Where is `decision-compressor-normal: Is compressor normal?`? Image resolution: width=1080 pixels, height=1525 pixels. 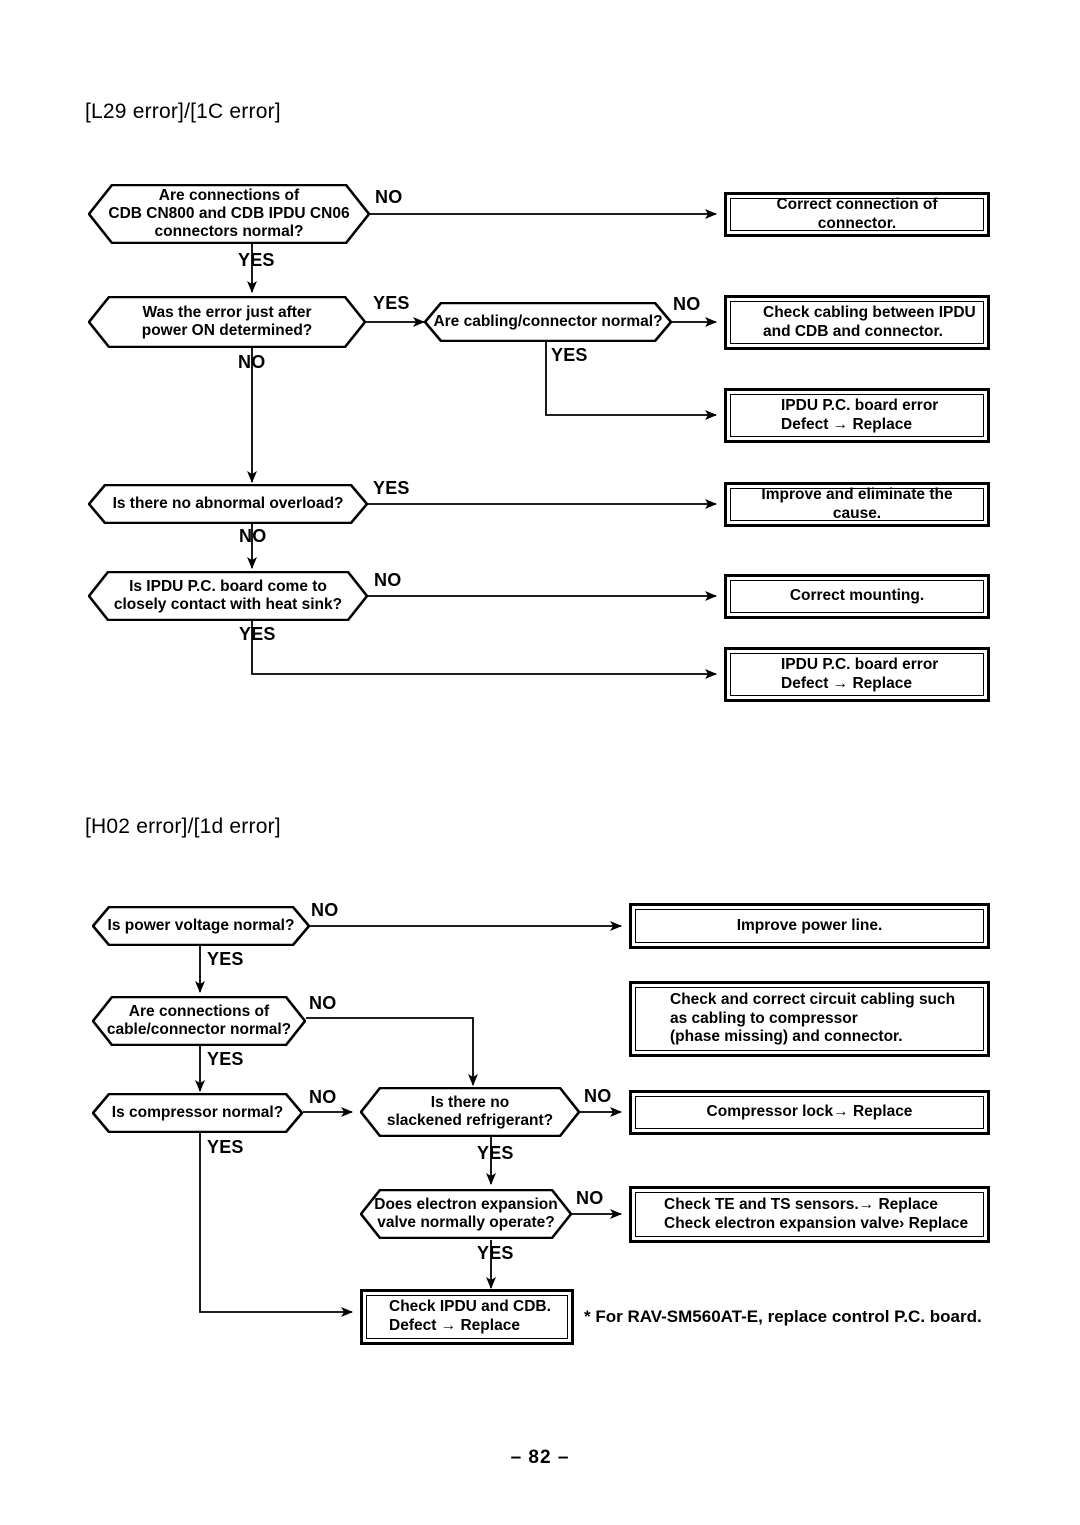
decision-compressor-normal: Is compressor normal? is located at coordinates (197, 1113).